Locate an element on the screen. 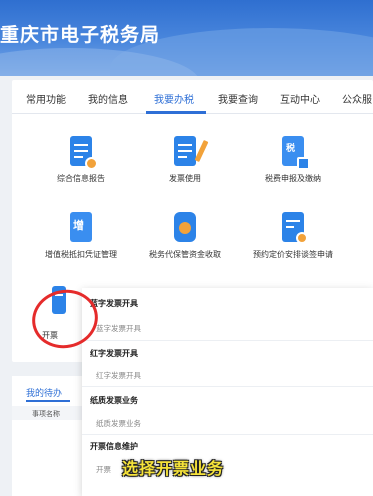  tile-label: 发票使用 is located at coordinates (185, 178).